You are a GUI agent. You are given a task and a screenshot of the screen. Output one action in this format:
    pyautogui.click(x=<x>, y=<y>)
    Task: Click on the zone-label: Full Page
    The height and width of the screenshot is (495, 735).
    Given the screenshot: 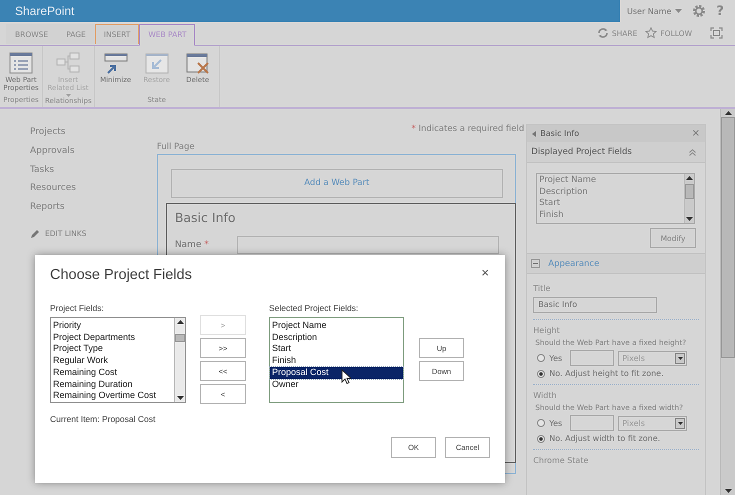 What is the action you would take?
    pyautogui.click(x=176, y=148)
    